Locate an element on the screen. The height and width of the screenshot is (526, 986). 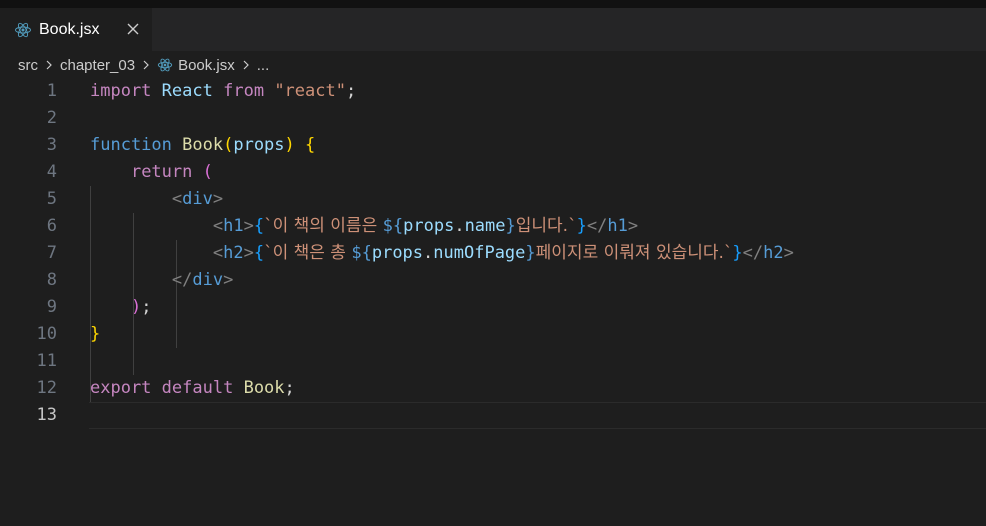
line-number: 3 is located at coordinates (51, 145).